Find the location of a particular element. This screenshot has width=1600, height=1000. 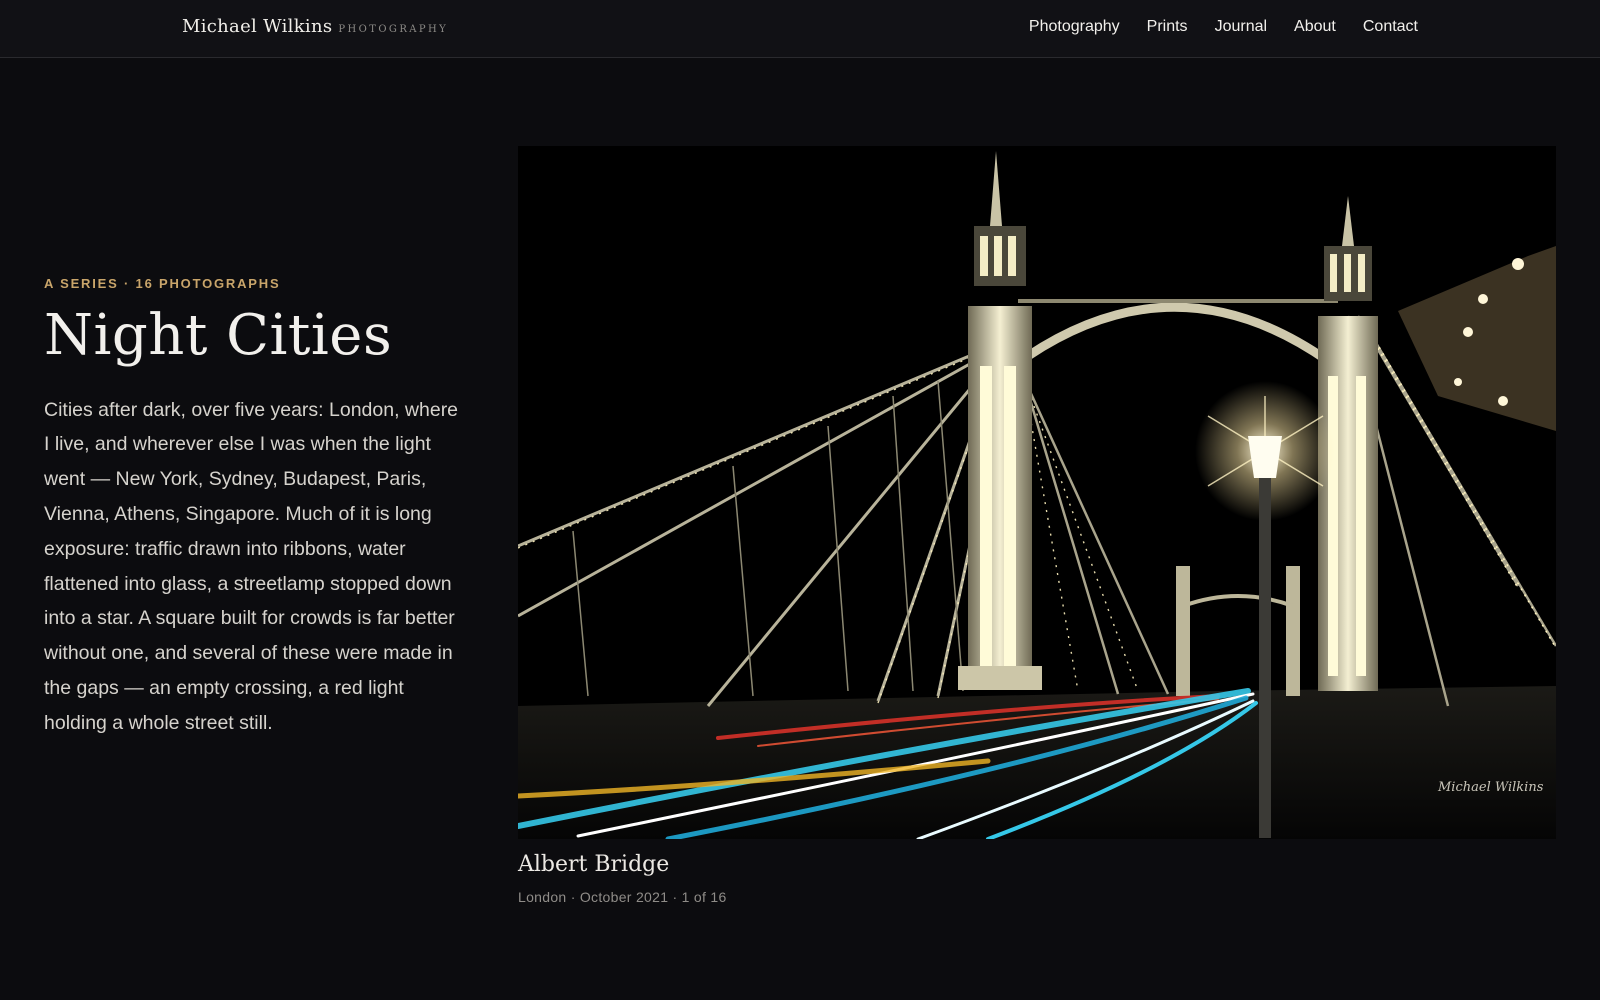

brand-subtitle: Photography is located at coordinates (393, 29).